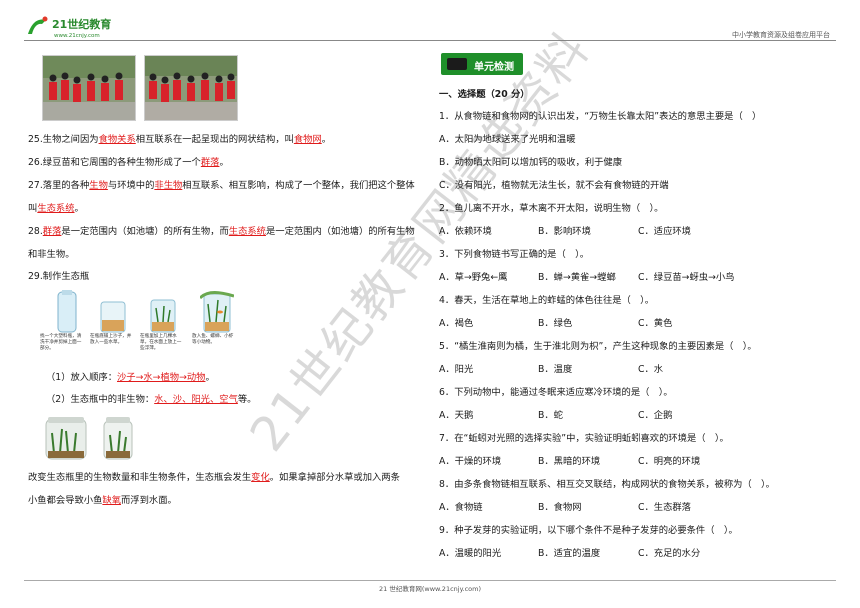 The width and height of the screenshot is (860, 608). Describe the element at coordinates (664, 508) in the screenshot. I see `question-8-option: C．生态群落` at that location.